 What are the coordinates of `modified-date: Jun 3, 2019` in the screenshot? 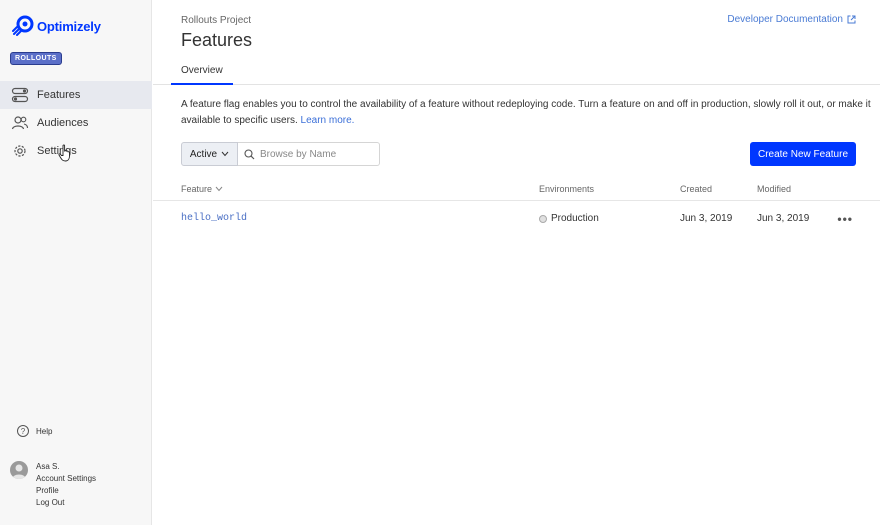 It's located at (783, 218).